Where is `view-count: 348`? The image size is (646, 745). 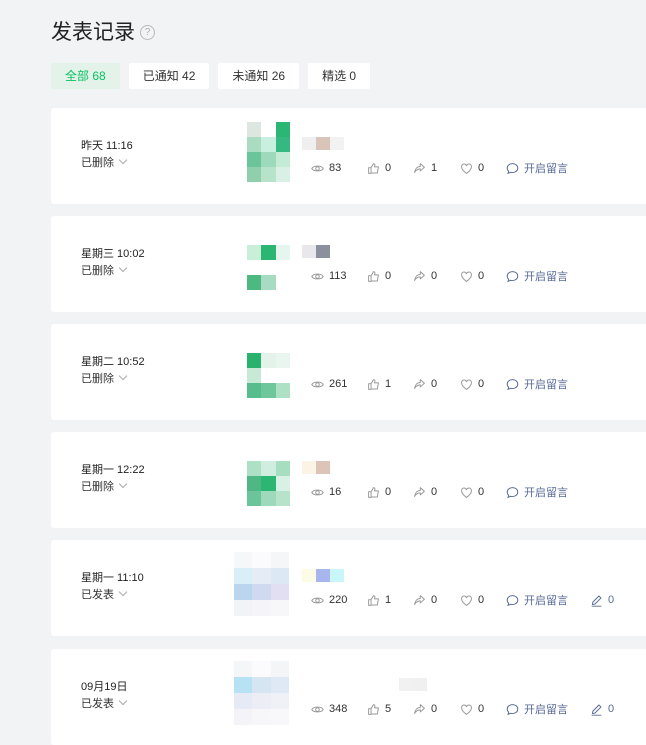 view-count: 348 is located at coordinates (339, 709).